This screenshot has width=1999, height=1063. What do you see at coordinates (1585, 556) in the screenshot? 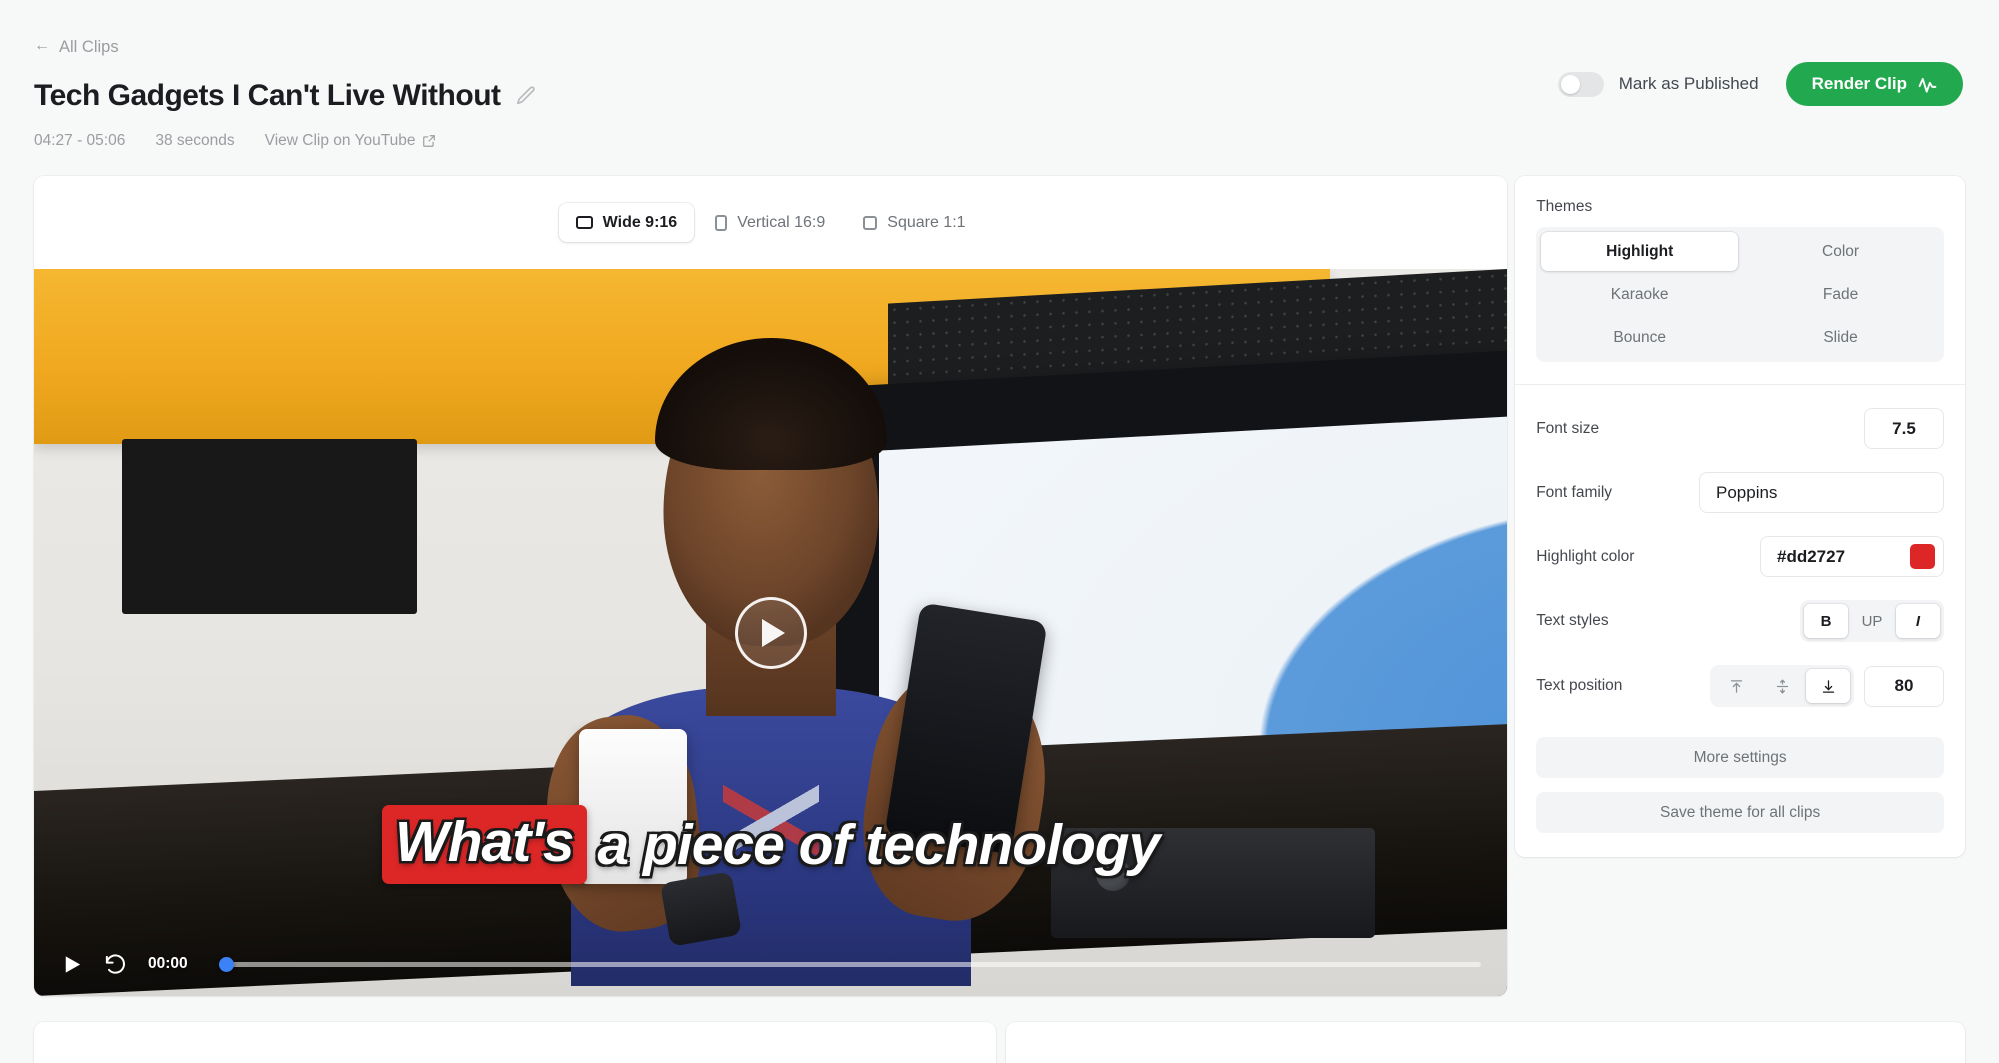
I see `highlight-color-label: Highlight color` at bounding box center [1585, 556].